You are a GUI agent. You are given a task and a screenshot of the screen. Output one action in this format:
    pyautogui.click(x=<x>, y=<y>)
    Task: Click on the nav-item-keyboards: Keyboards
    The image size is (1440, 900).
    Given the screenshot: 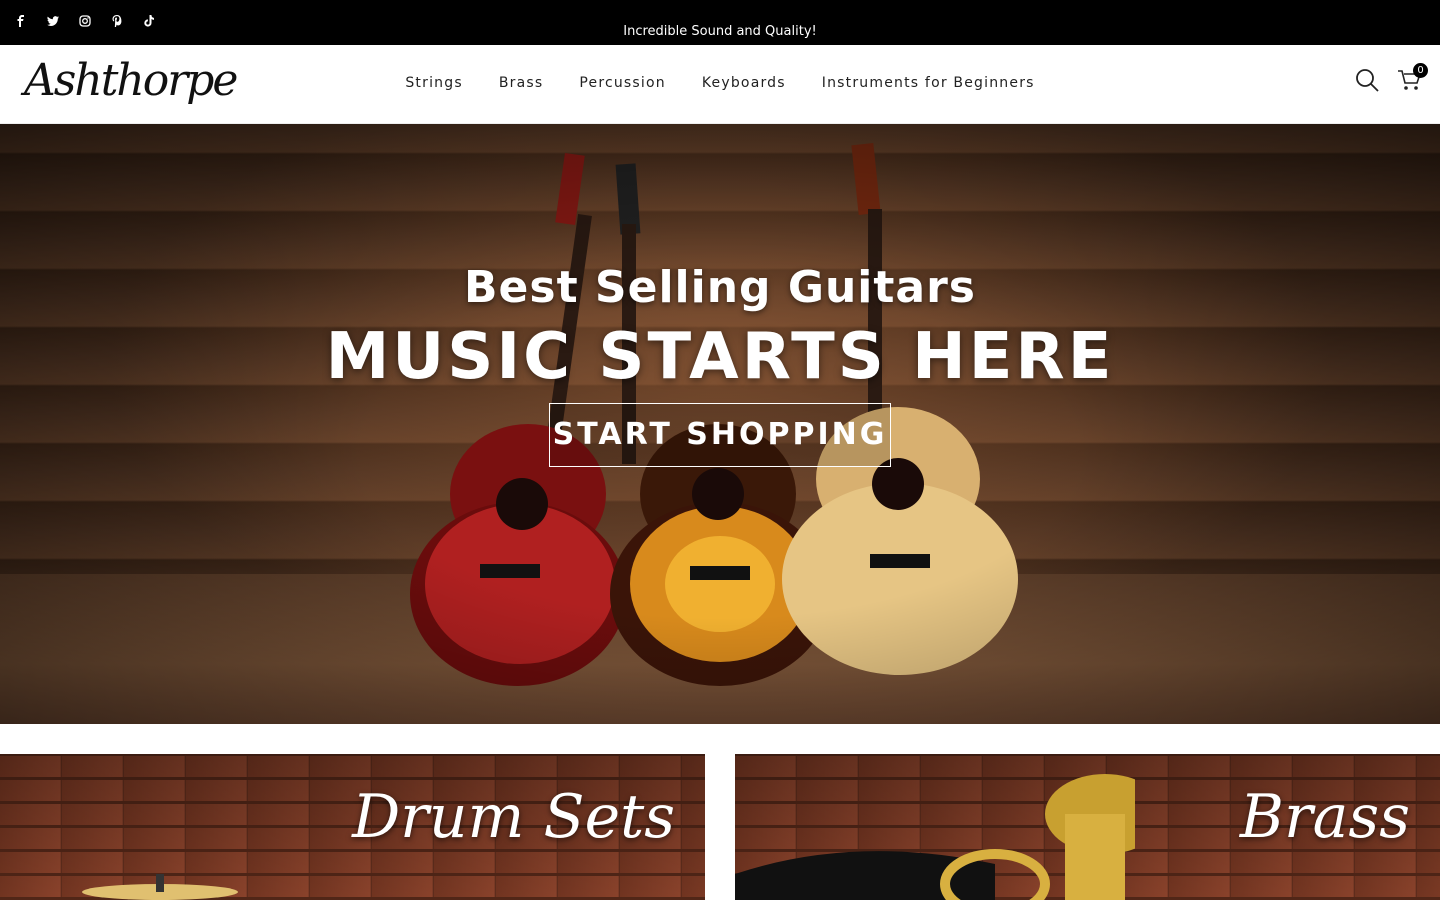 What is the action you would take?
    pyautogui.click(x=744, y=83)
    